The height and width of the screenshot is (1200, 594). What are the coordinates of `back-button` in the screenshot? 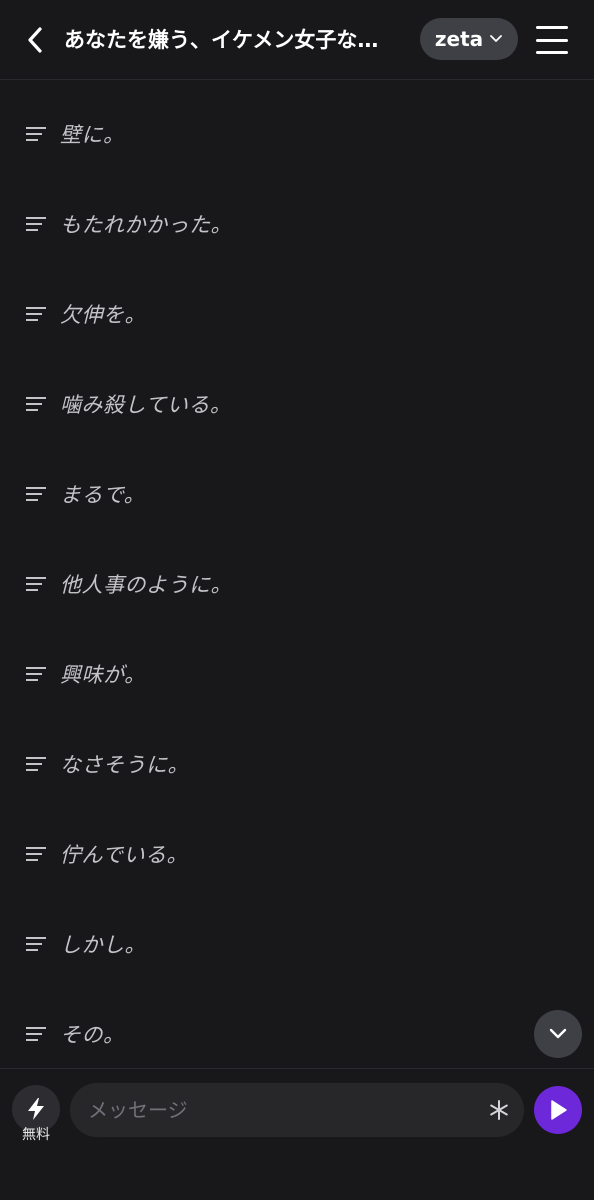 It's located at (35, 40).